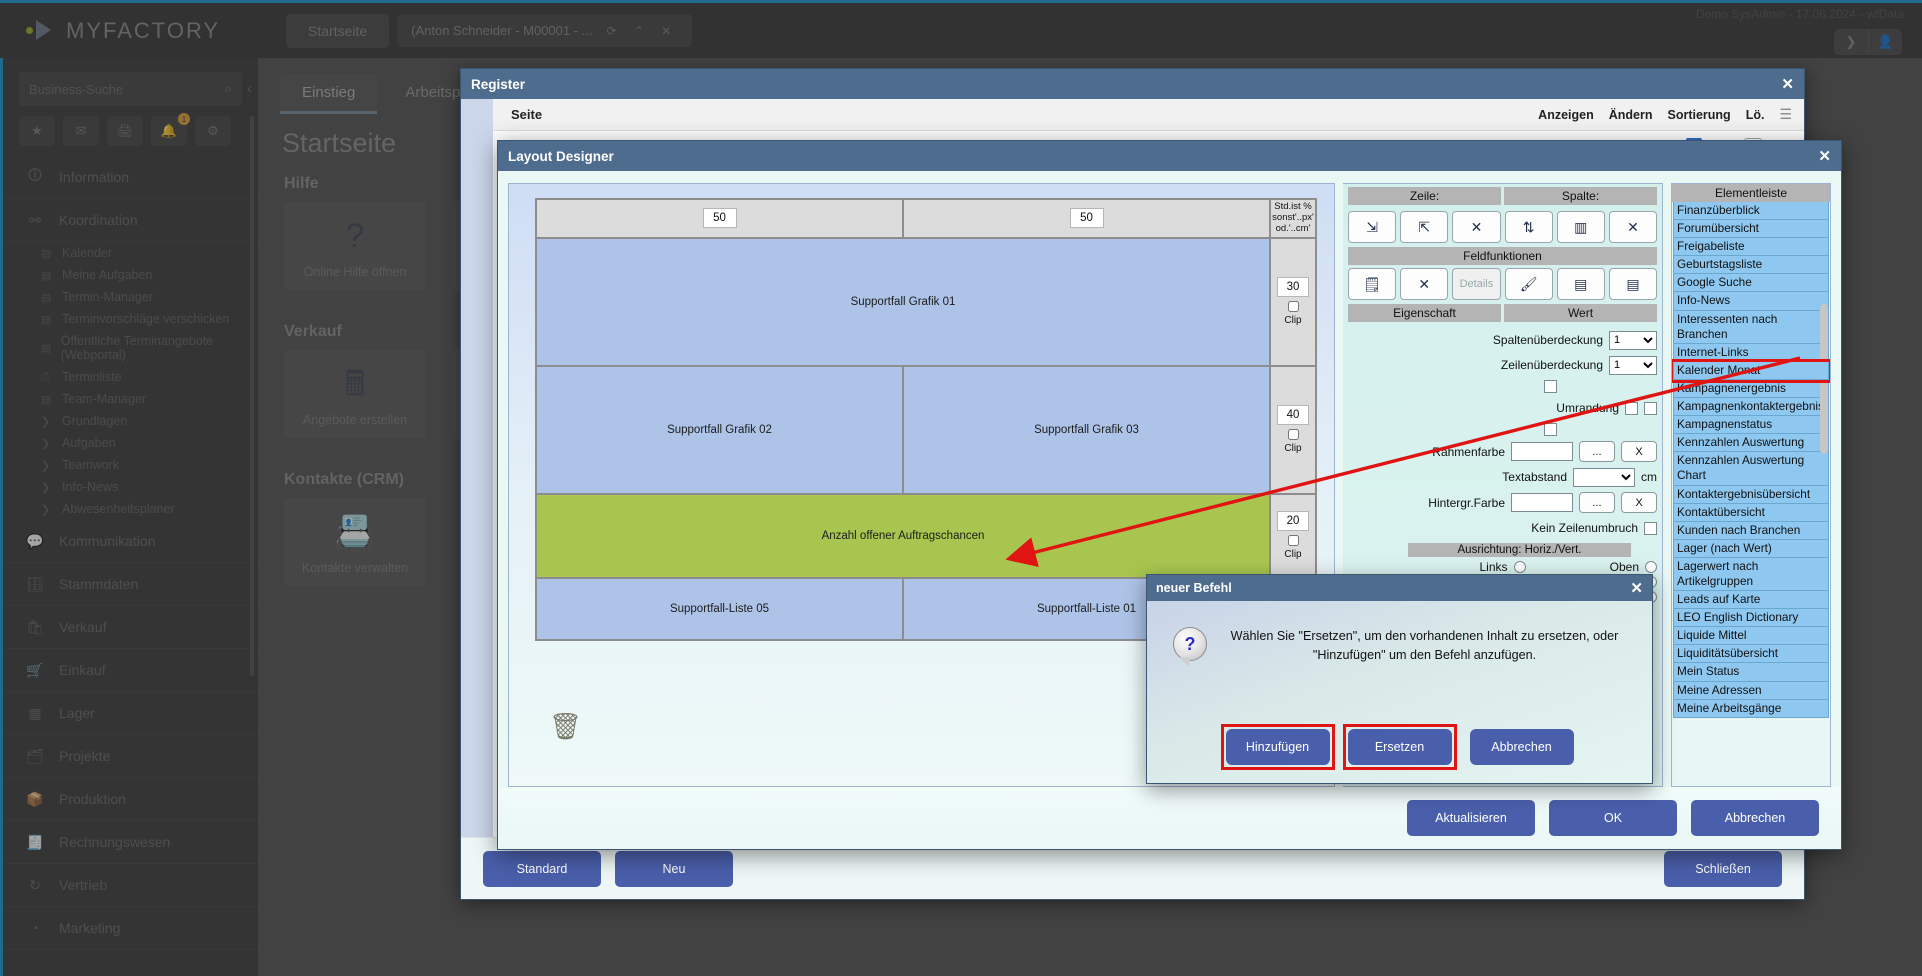 This screenshot has height=976, width=1922. Describe the element at coordinates (130, 713) in the screenshot. I see `sidebar-item-lager: ▦ Lager` at that location.